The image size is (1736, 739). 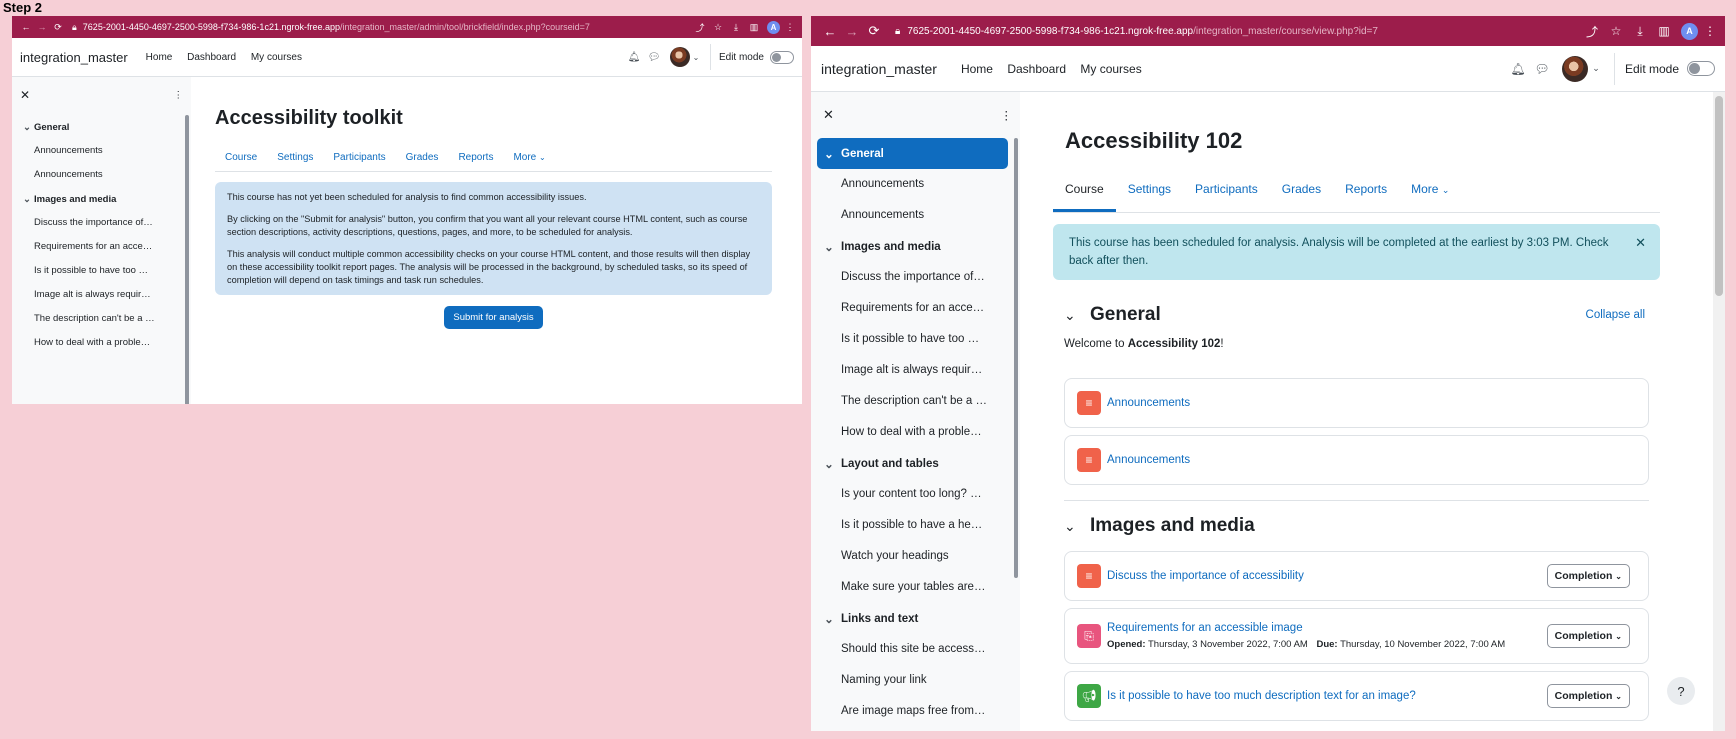 I want to click on course-index-section-links: ⌄ Links and text, so click(x=914, y=618).